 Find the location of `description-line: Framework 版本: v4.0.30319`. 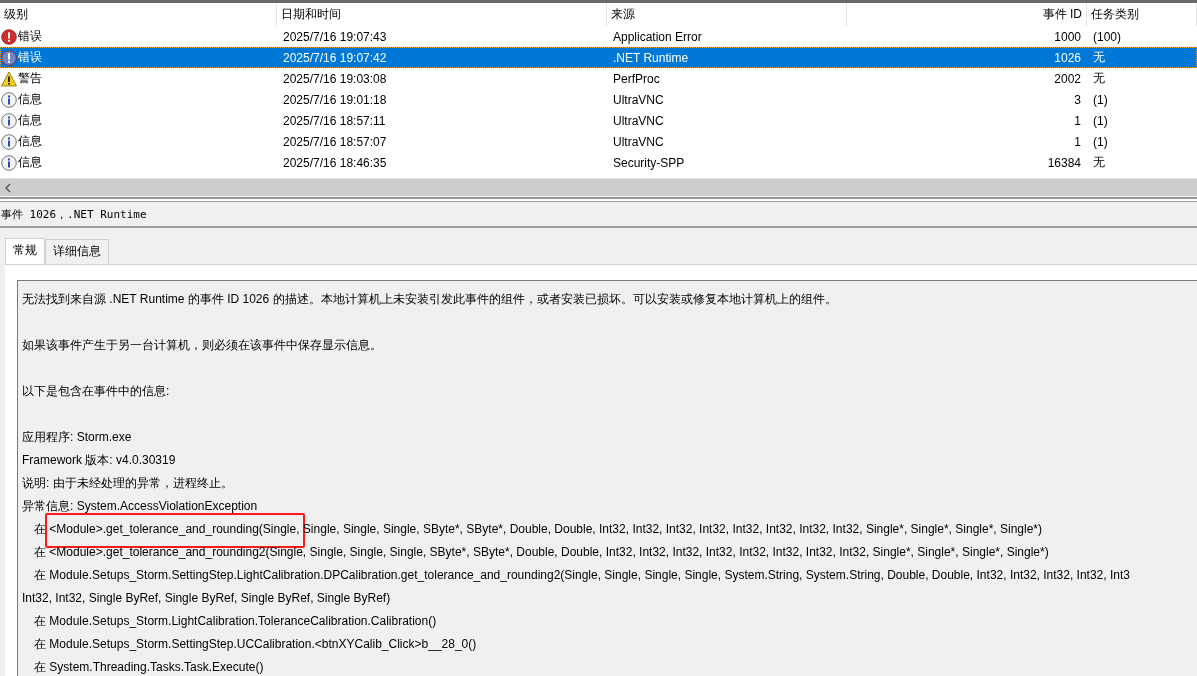

description-line: Framework 版本: v4.0.30319 is located at coordinates (99, 460).